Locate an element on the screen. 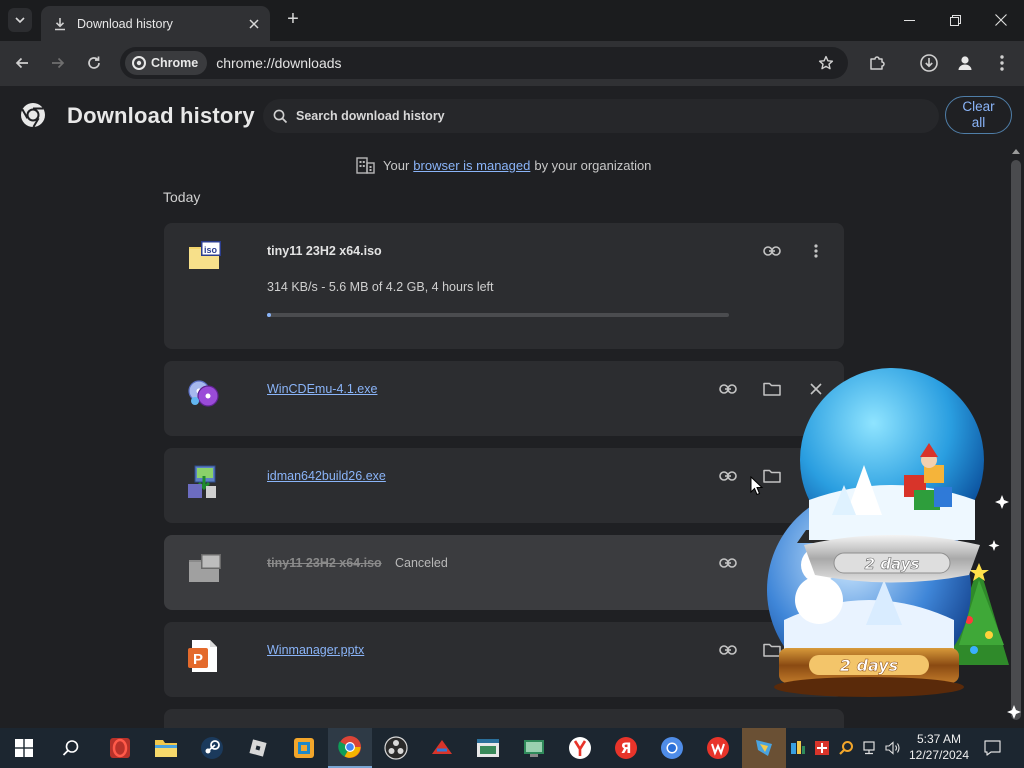 The width and height of the screenshot is (1024, 768). tab-title: Download history is located at coordinates (125, 23).